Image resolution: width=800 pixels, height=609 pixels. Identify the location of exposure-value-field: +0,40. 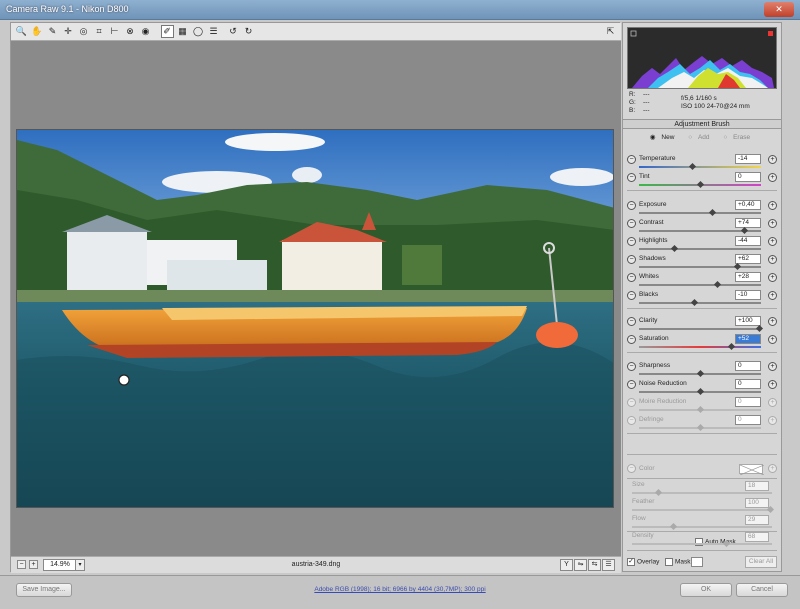
(748, 205).